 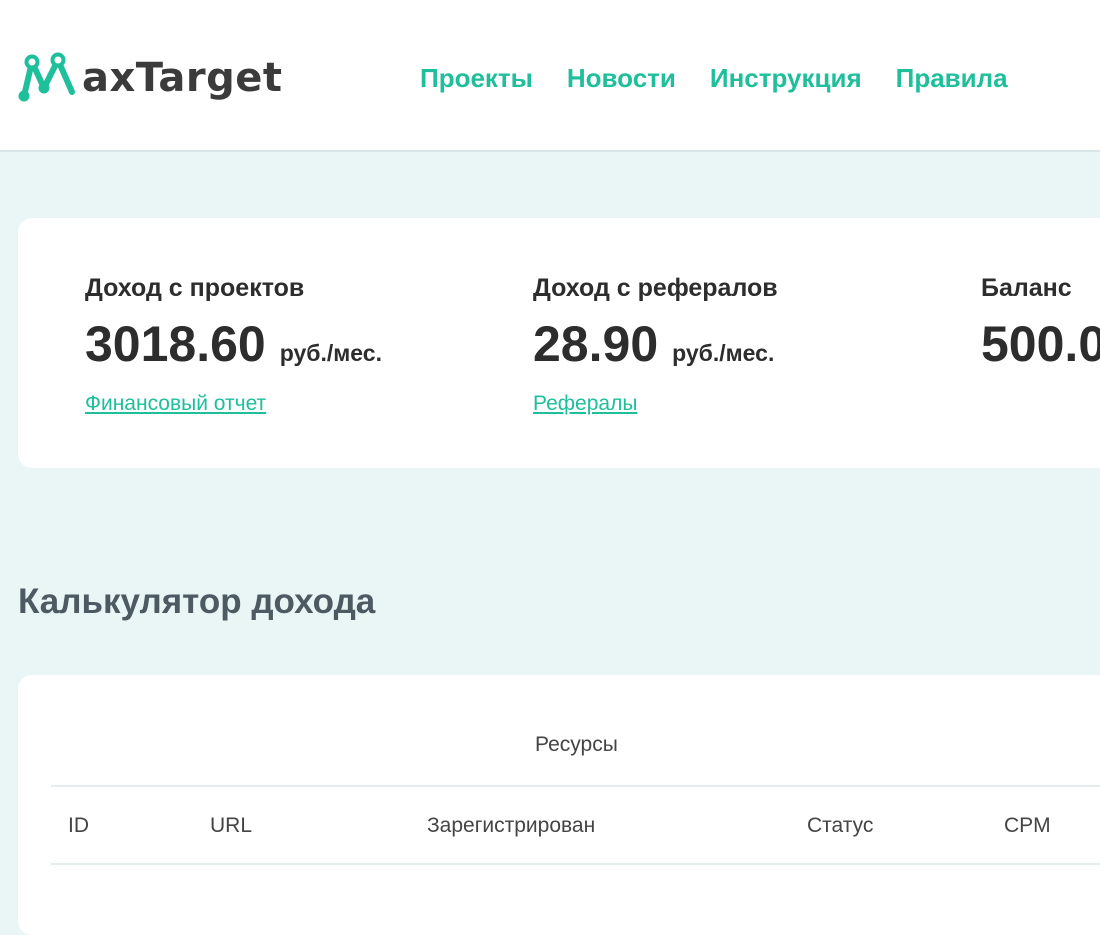 I want to click on stat-value-row: 28.90 руб./мес., so click(x=655, y=344).